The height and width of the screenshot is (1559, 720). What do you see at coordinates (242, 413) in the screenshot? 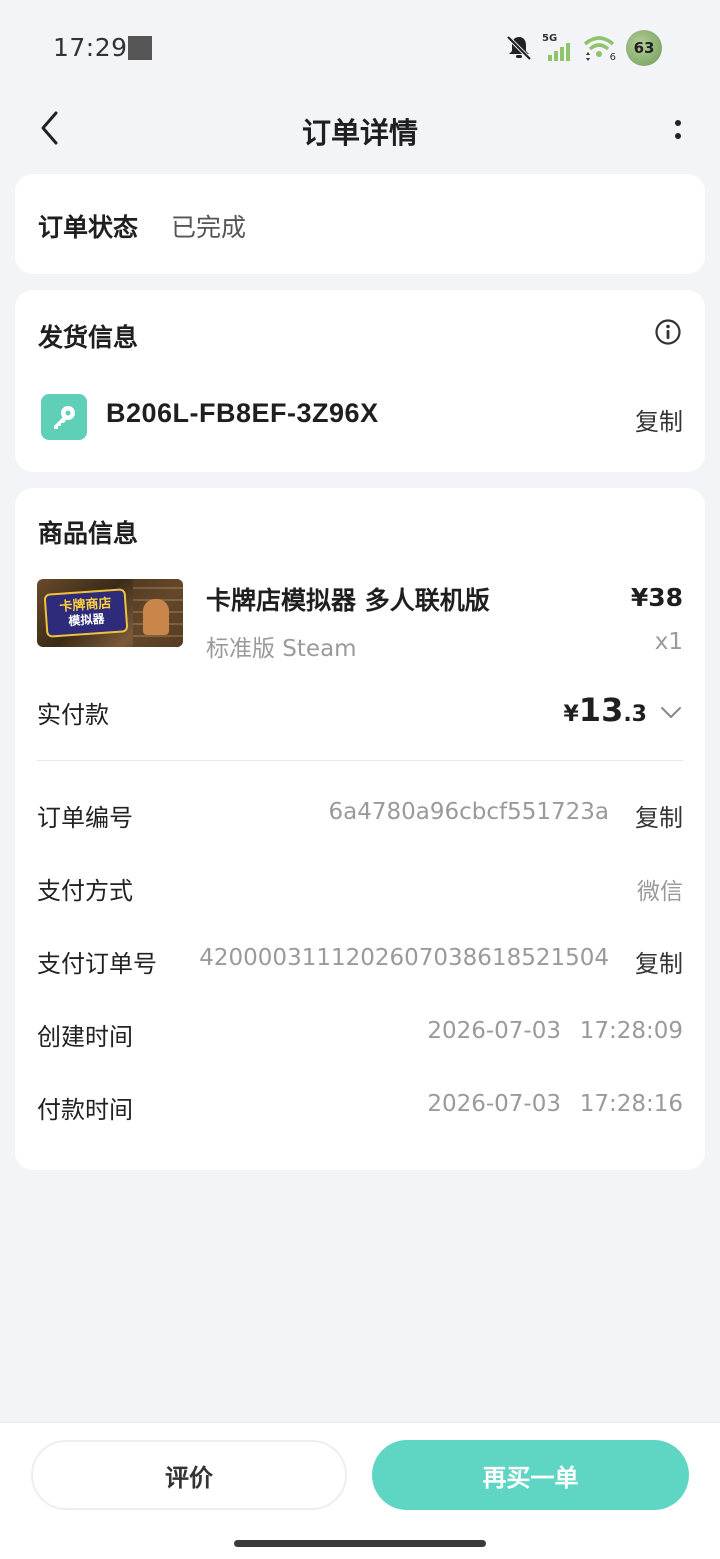
I see `activation-key-code: B206L-FB8EF-3Z96X` at bounding box center [242, 413].